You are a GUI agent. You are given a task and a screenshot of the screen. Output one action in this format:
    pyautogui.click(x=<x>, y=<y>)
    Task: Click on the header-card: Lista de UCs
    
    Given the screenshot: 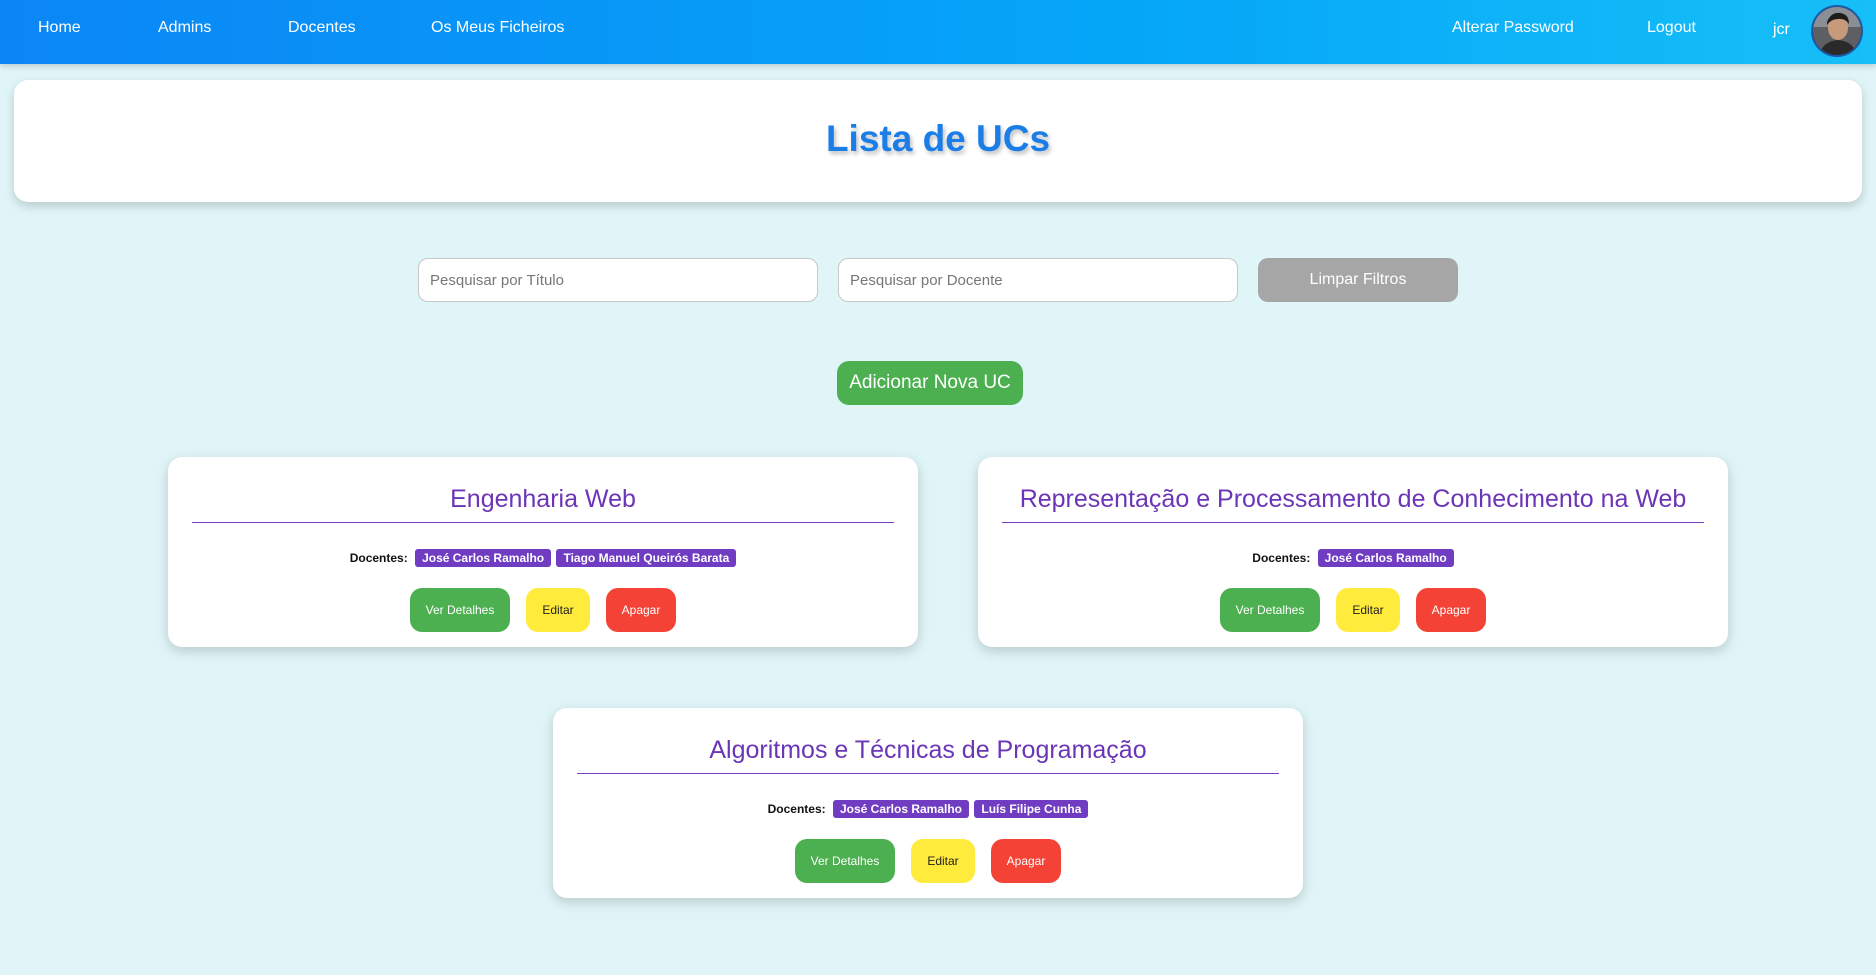 What is the action you would take?
    pyautogui.click(x=938, y=141)
    